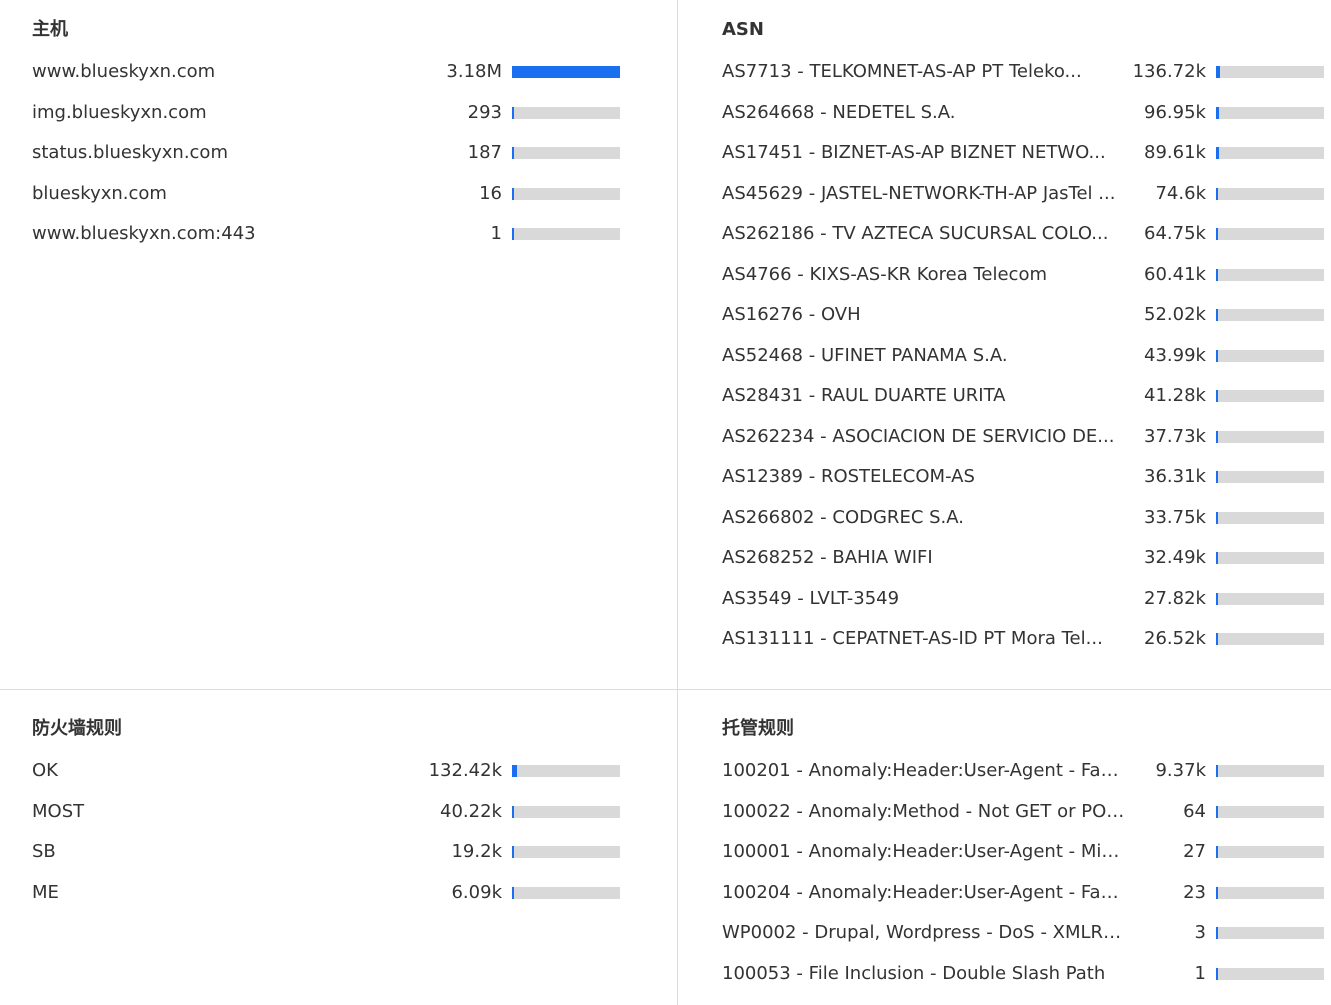 This screenshot has height=1005, width=1331. Describe the element at coordinates (45, 771) in the screenshot. I see `list-item-label: OK` at that location.